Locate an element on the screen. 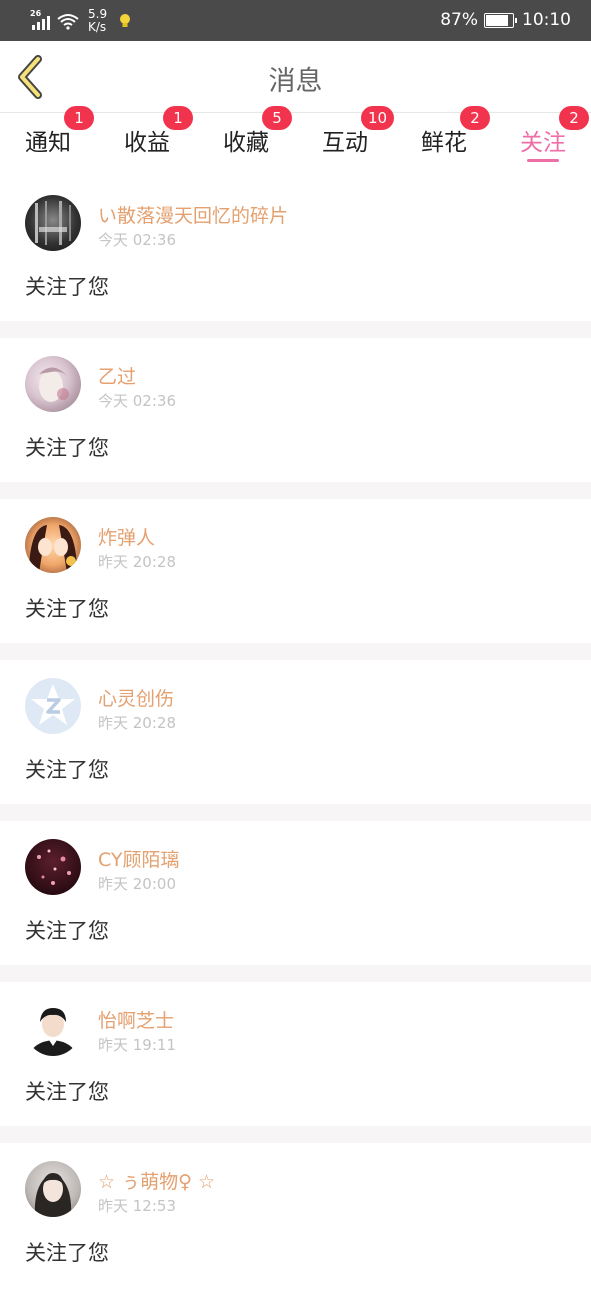 This screenshot has height=1304, width=591. tab-badge: 10 is located at coordinates (378, 118).